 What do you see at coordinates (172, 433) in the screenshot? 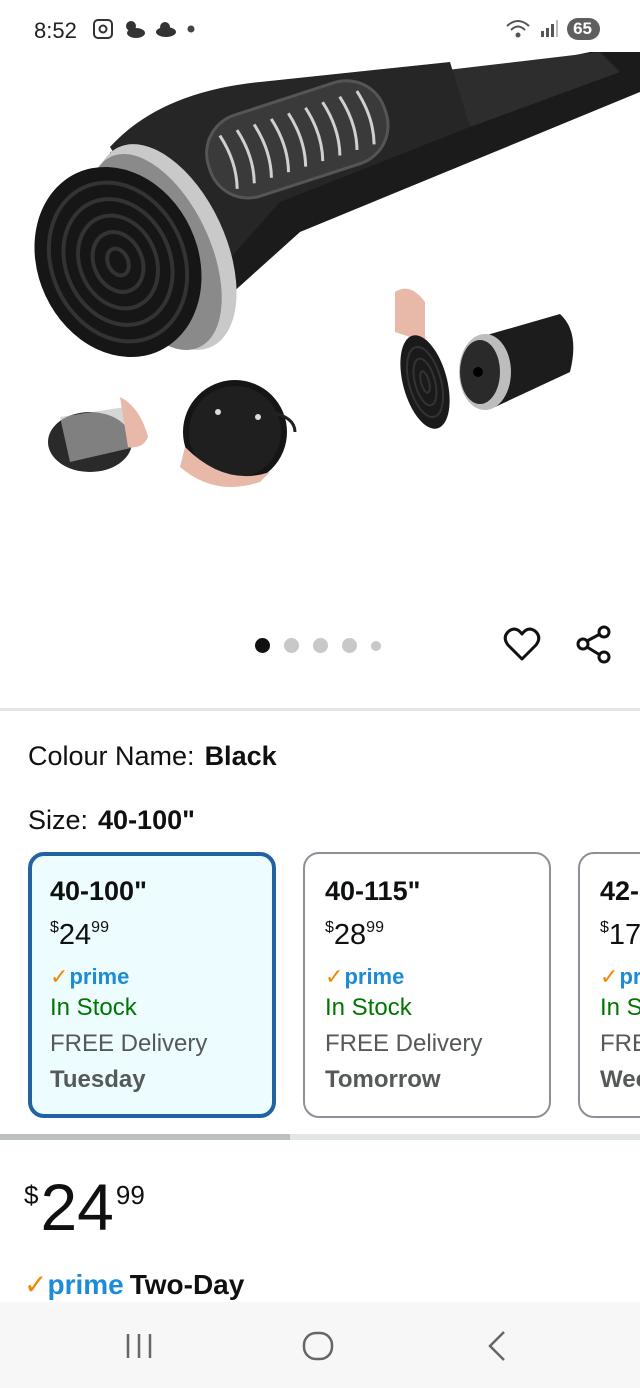
I see `product-inset-pad-removal` at bounding box center [172, 433].